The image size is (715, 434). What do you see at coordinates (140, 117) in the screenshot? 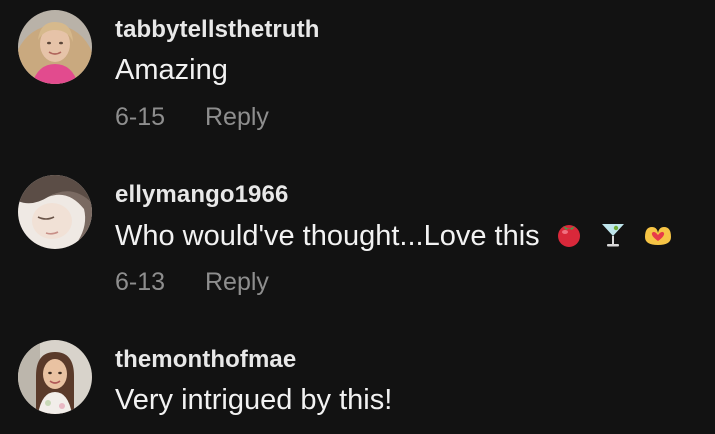
I see `comment-date: 6-15` at bounding box center [140, 117].